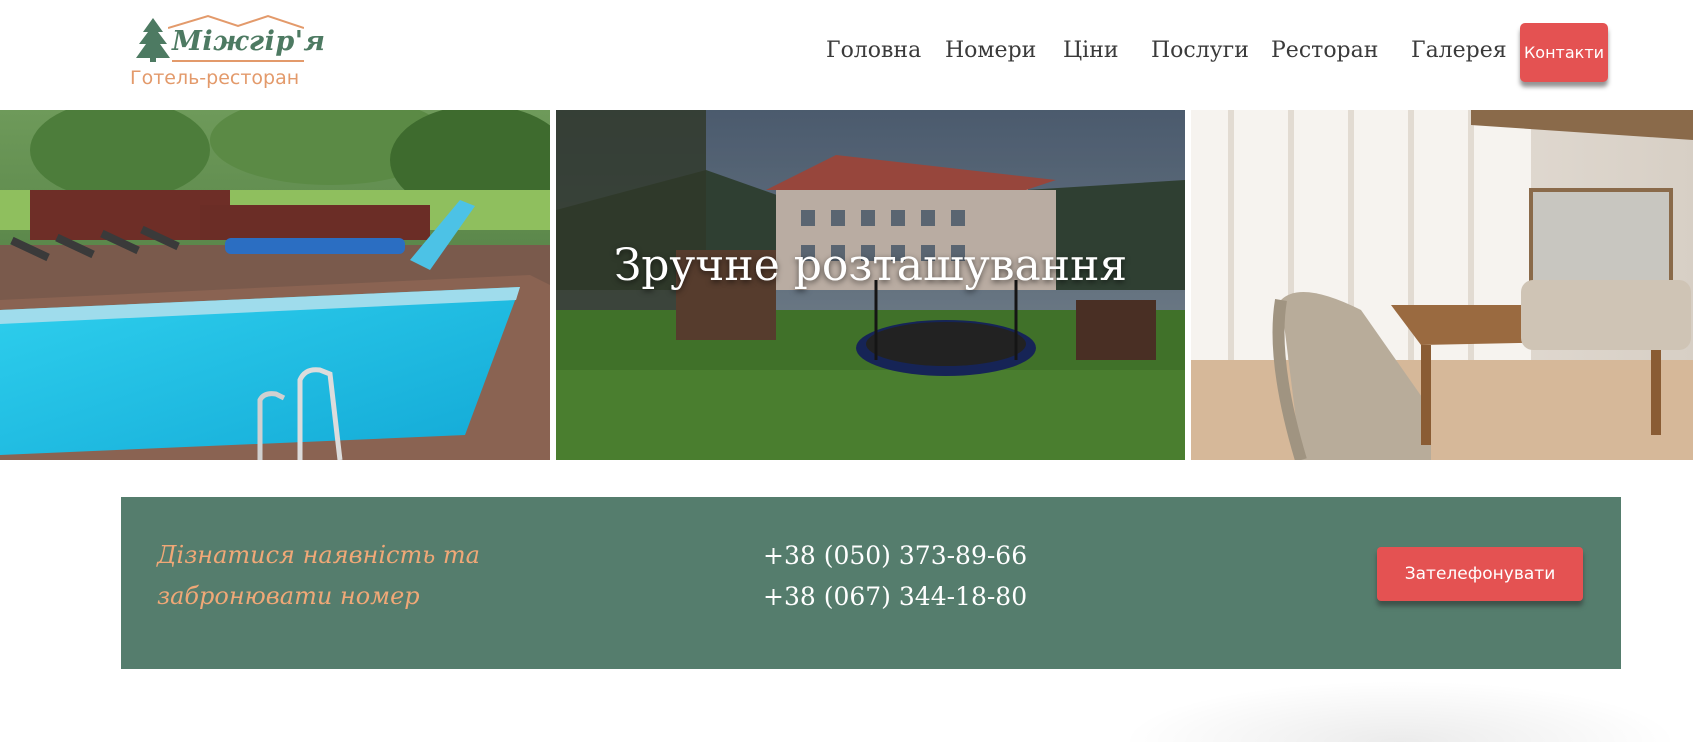  I want to click on logo-subtitle: Готель-ресторан, so click(215, 78).